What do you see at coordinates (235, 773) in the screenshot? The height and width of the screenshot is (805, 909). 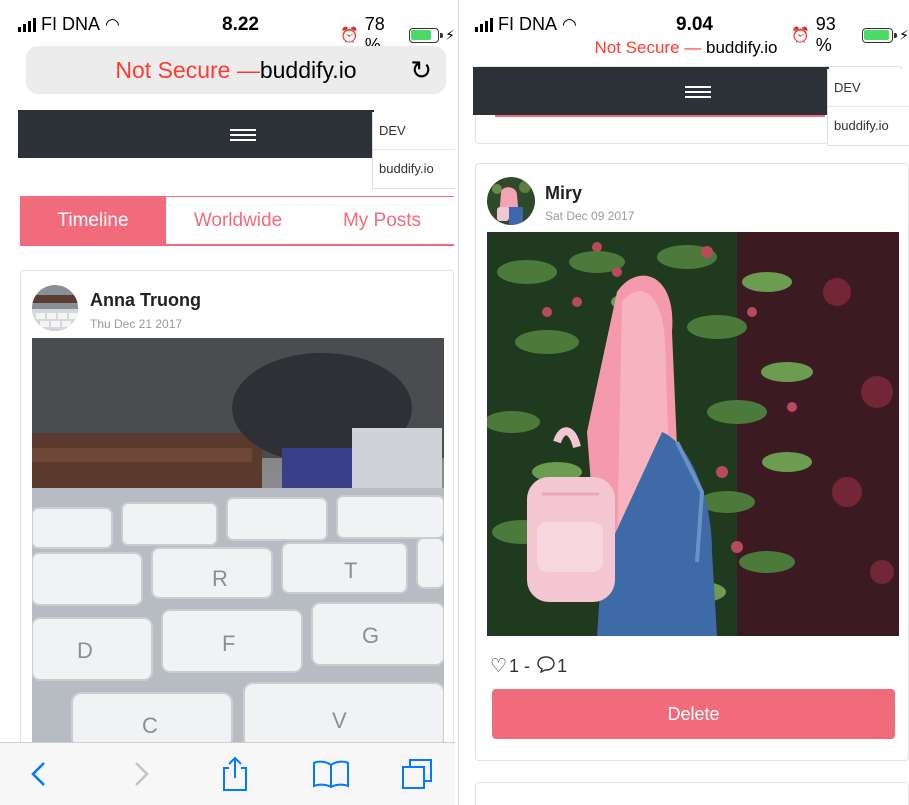 I see `share-icon` at bounding box center [235, 773].